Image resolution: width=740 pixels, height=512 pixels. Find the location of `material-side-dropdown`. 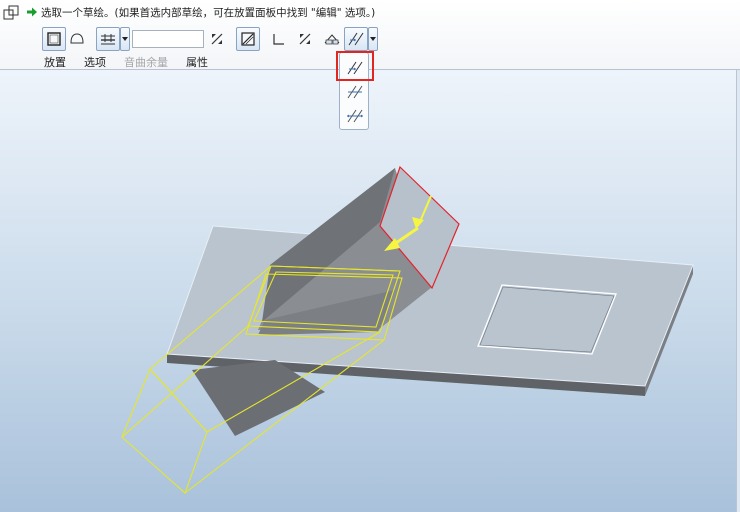

material-side-dropdown is located at coordinates (354, 91).